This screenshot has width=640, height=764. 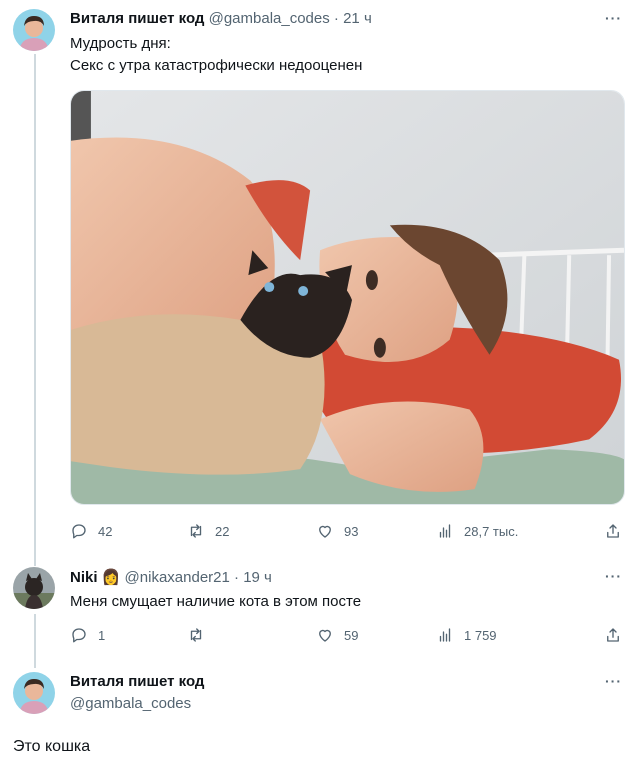 I want to click on like-button: 93, so click(x=376, y=531).